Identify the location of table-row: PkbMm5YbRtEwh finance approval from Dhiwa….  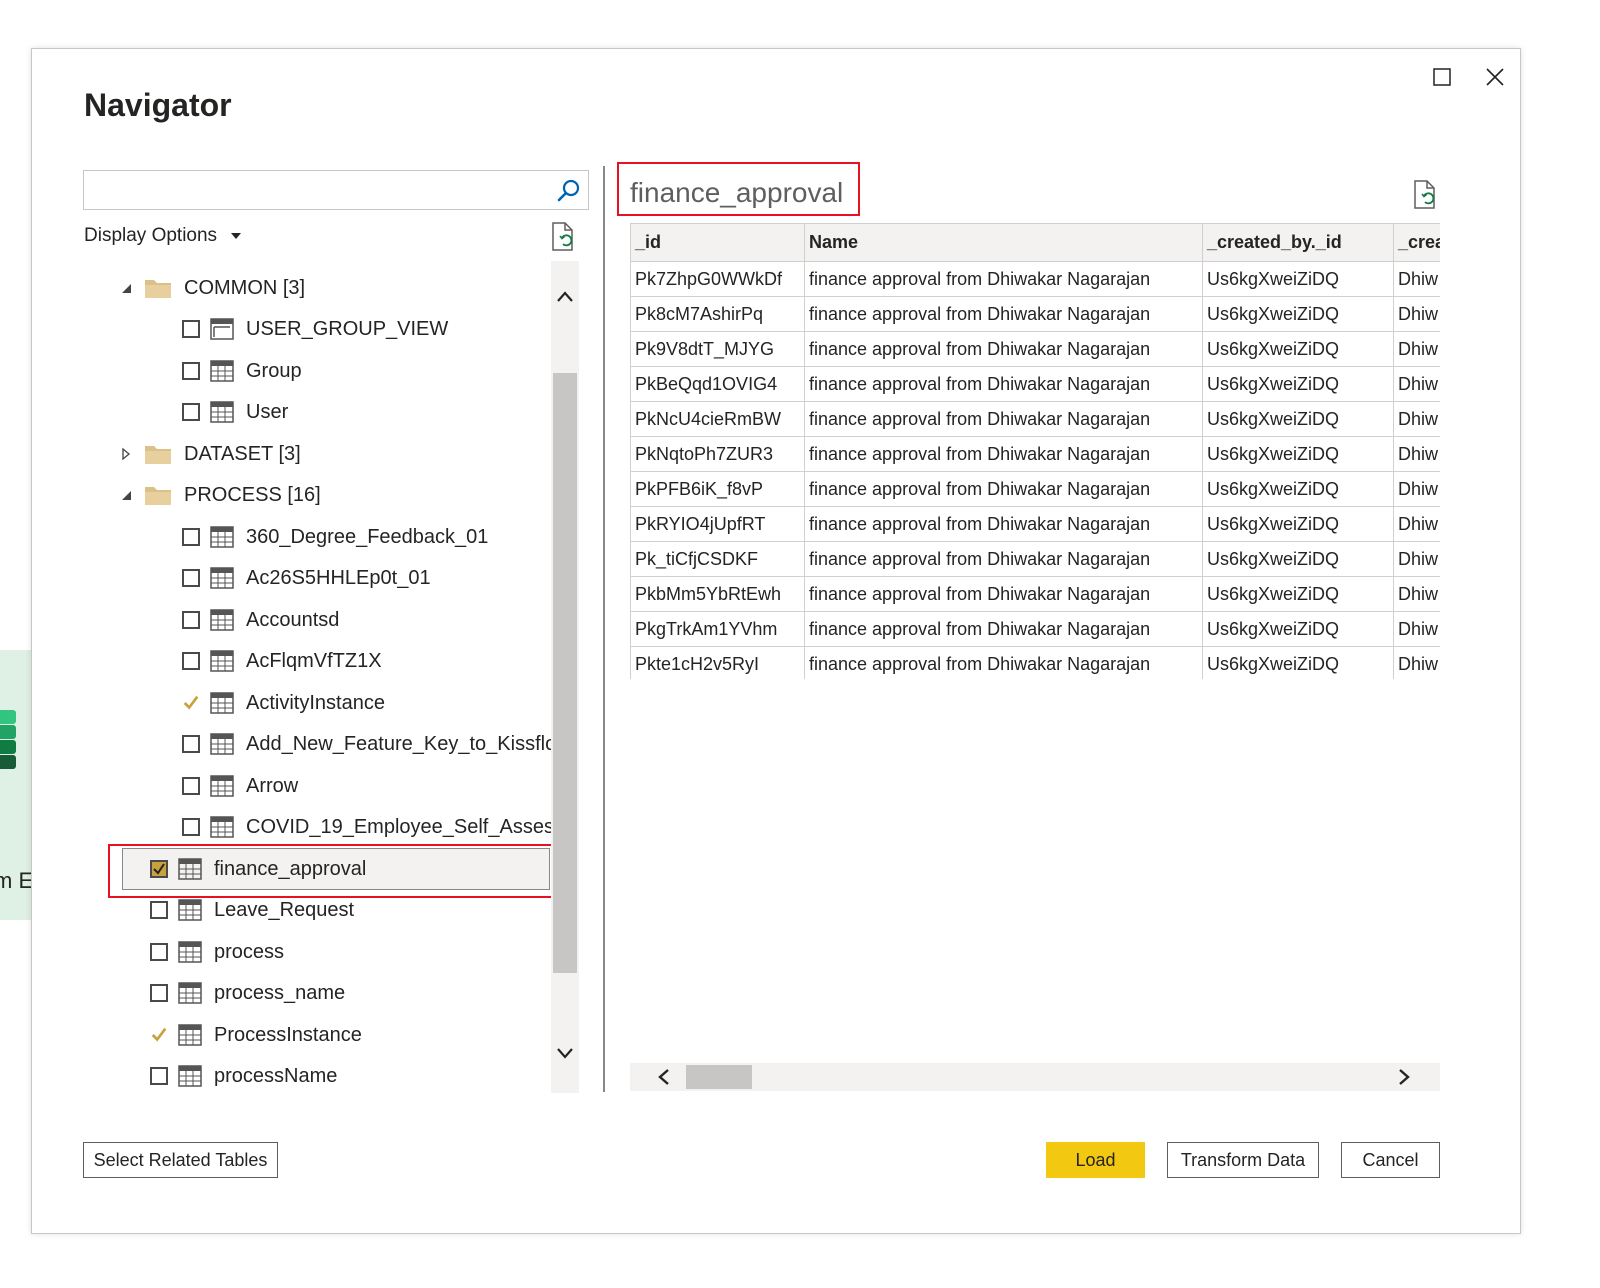
(1035, 594).